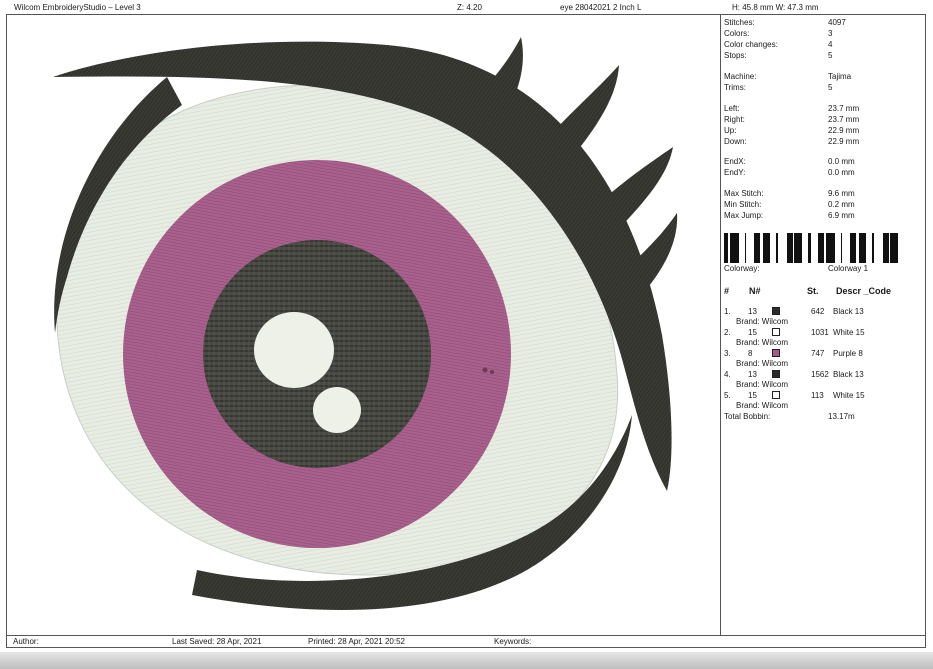 Image resolution: width=933 pixels, height=669 pixels. I want to click on thread-description: White 15, so click(849, 332).